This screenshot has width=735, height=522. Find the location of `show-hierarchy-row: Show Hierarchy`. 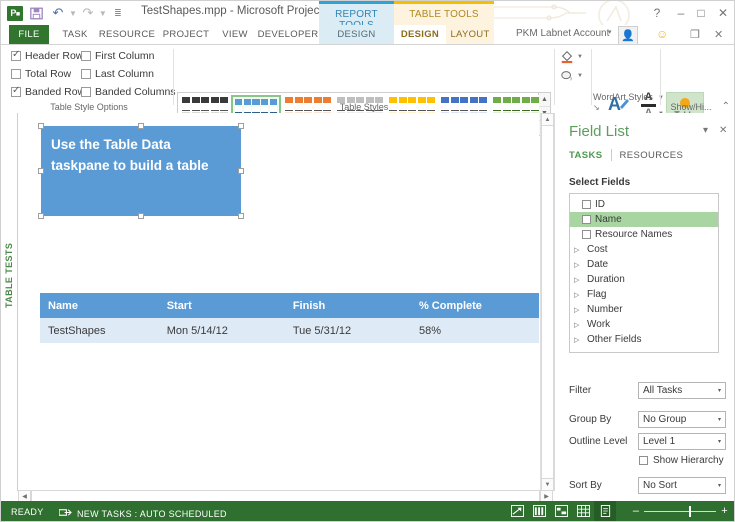

show-hierarchy-row: Show Hierarchy is located at coordinates (681, 460).